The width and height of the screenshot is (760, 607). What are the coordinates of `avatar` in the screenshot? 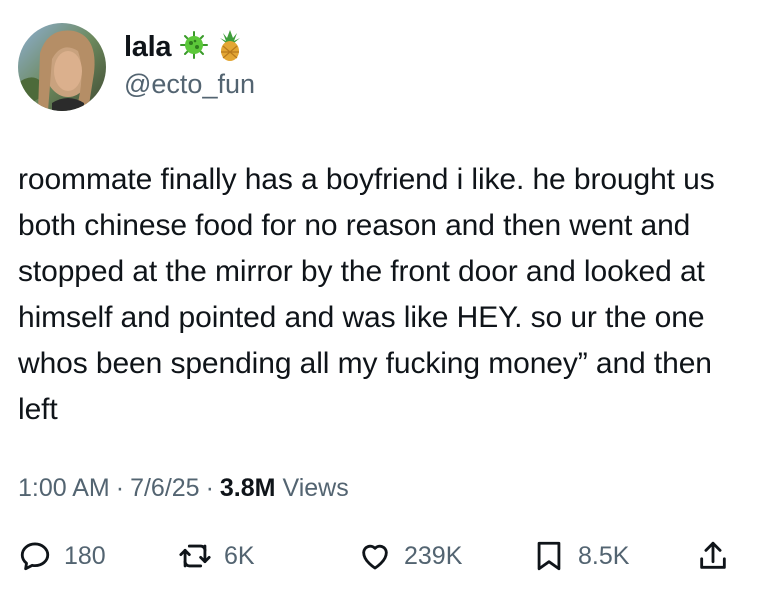 It's located at (62, 67).